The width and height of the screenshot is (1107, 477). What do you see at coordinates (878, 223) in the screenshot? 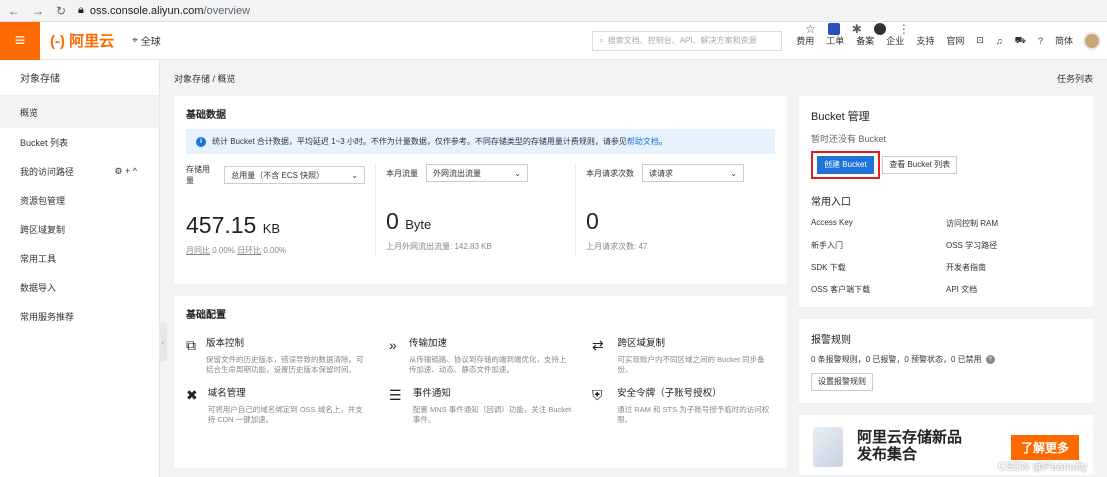
I see `link-access-key: Access Key` at bounding box center [878, 223].